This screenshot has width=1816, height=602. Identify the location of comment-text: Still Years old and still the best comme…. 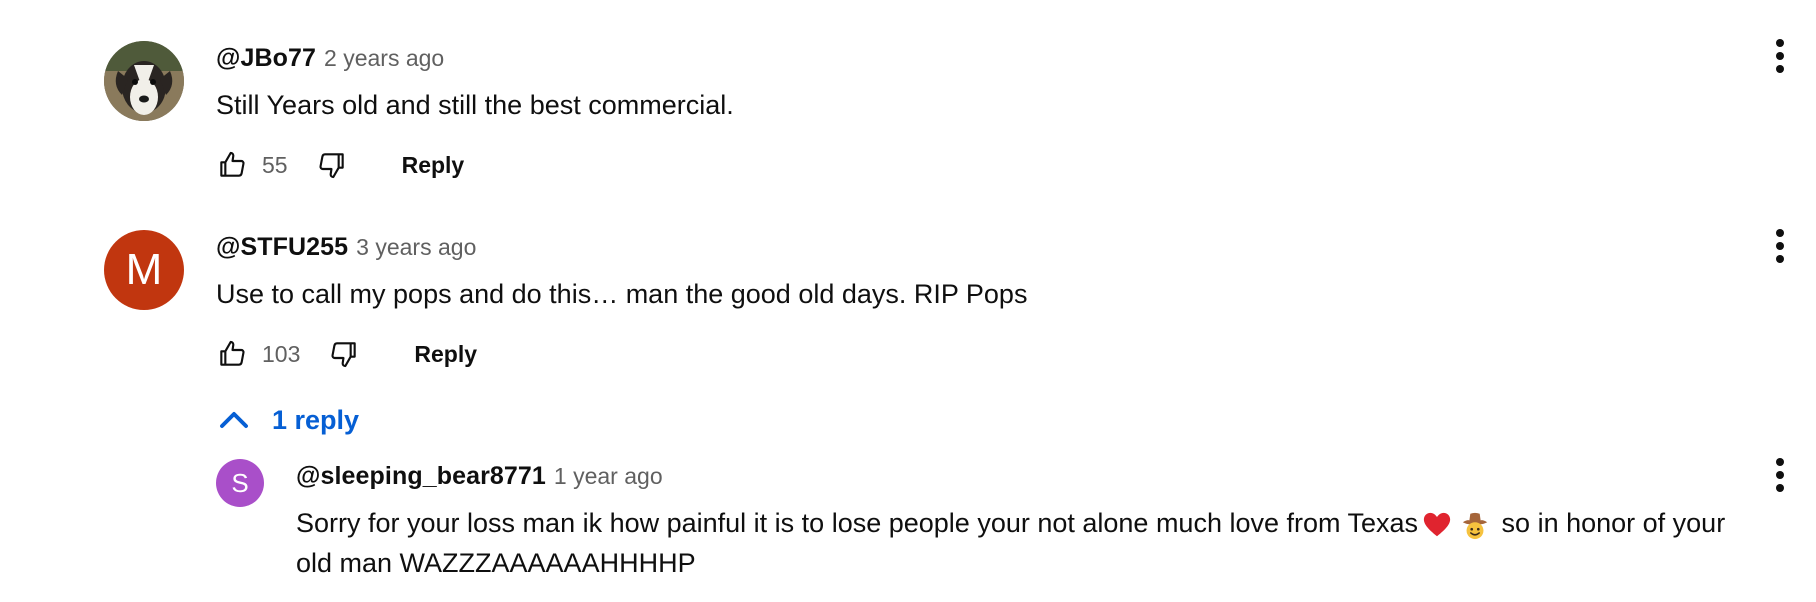
(475, 105).